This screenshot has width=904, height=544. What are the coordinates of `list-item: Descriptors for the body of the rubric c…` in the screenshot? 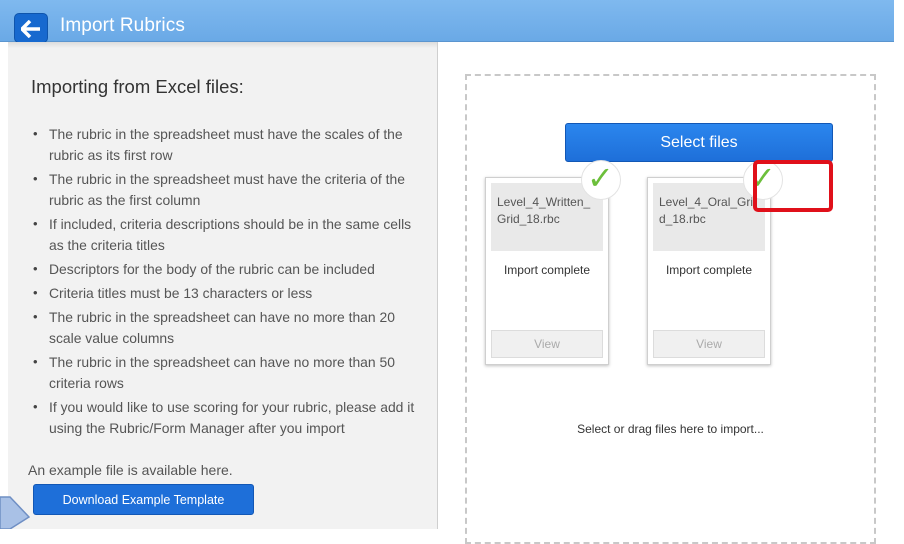 It's located at (228, 269).